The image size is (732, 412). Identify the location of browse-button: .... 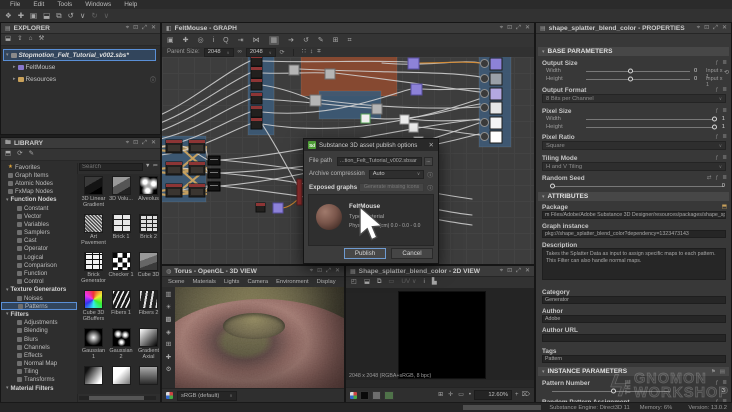
(428, 161).